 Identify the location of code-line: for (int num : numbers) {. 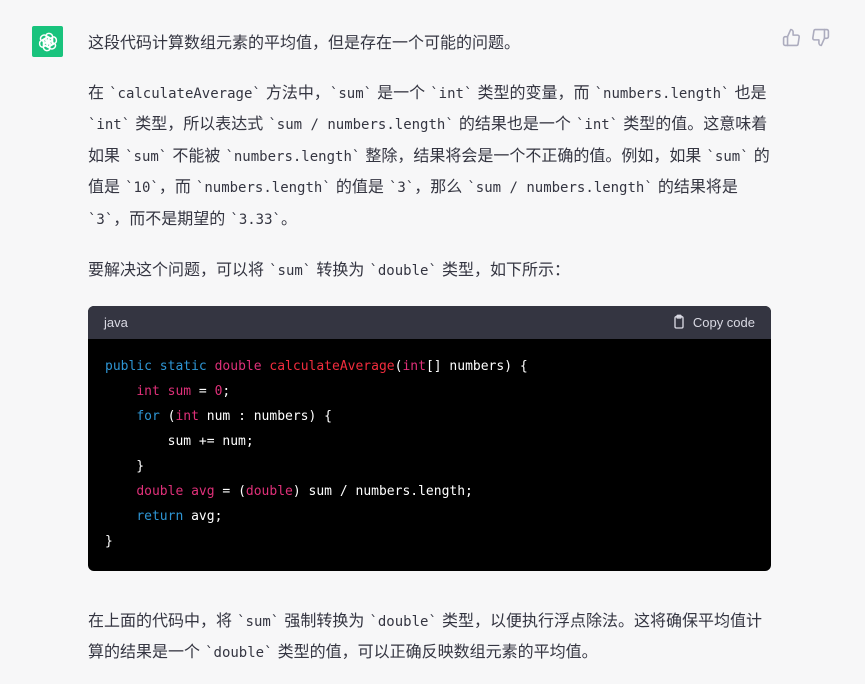
(234, 416).